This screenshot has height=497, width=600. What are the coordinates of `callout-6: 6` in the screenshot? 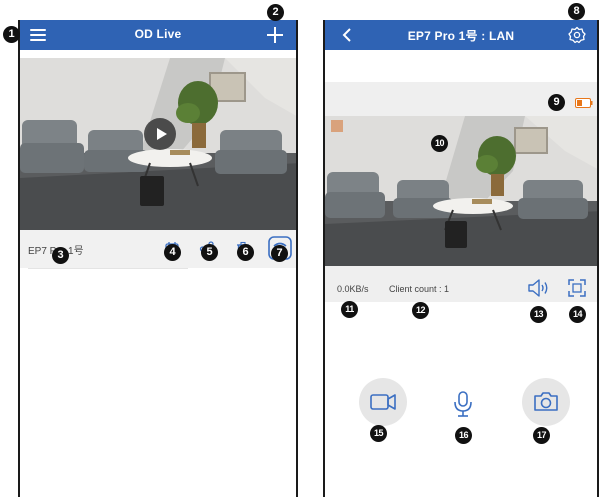 It's located at (245, 252).